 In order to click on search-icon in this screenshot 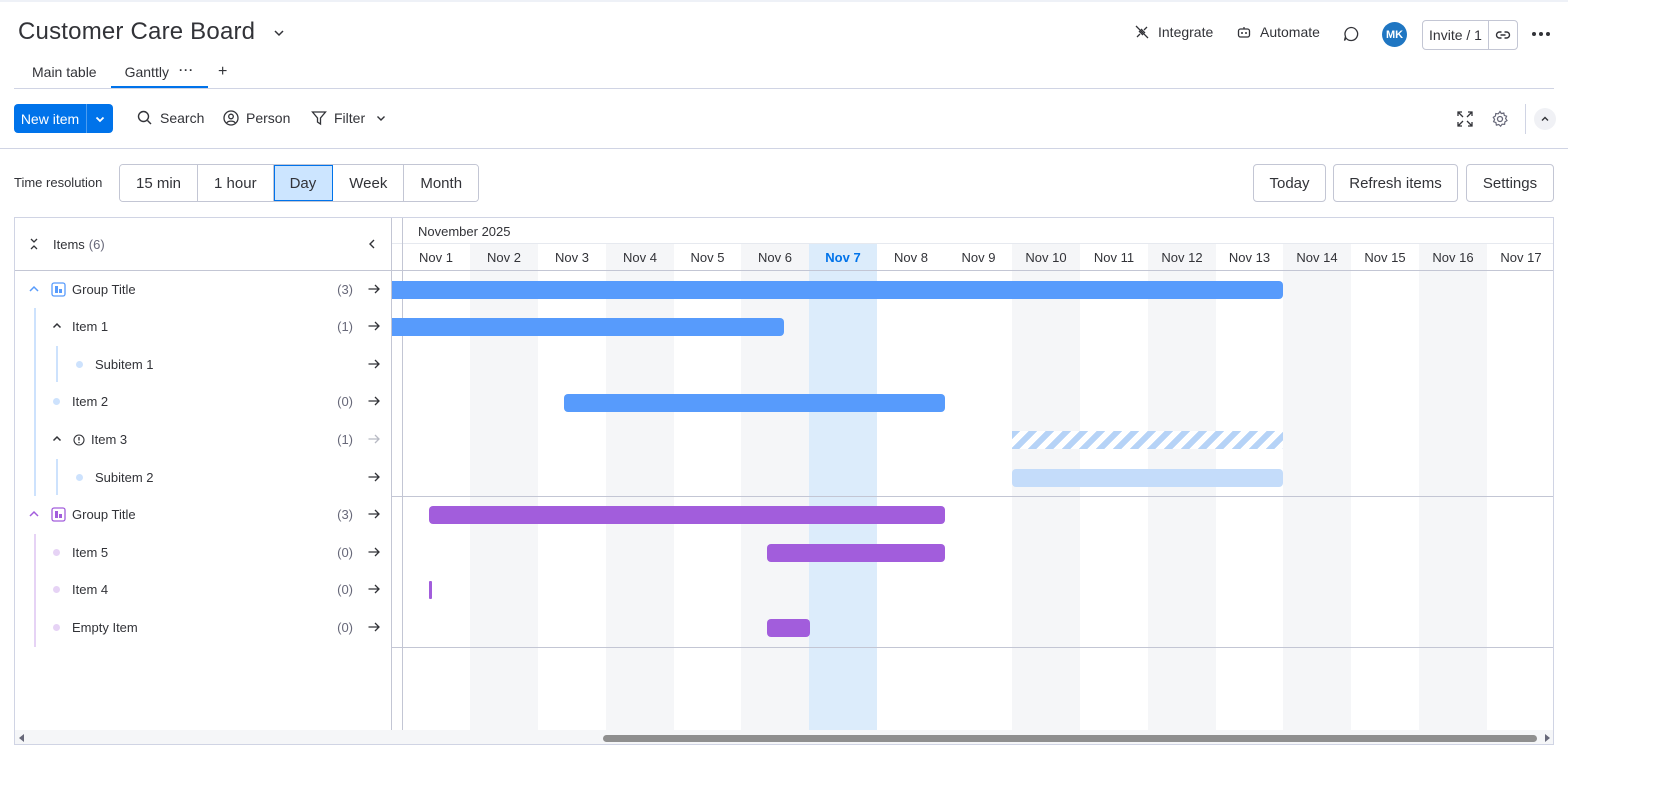, I will do `click(144, 117)`.